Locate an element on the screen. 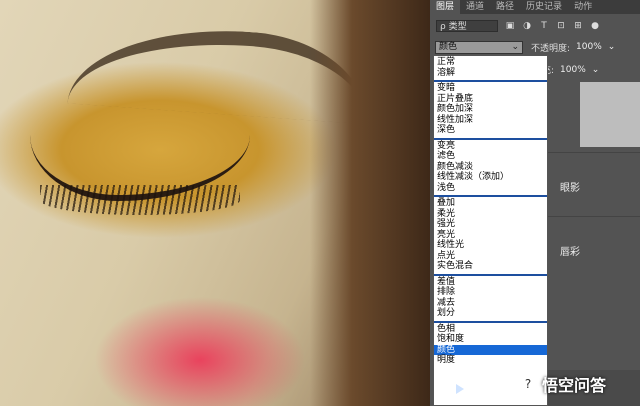  kind-filter-select: ρ 类型 is located at coordinates (467, 26).